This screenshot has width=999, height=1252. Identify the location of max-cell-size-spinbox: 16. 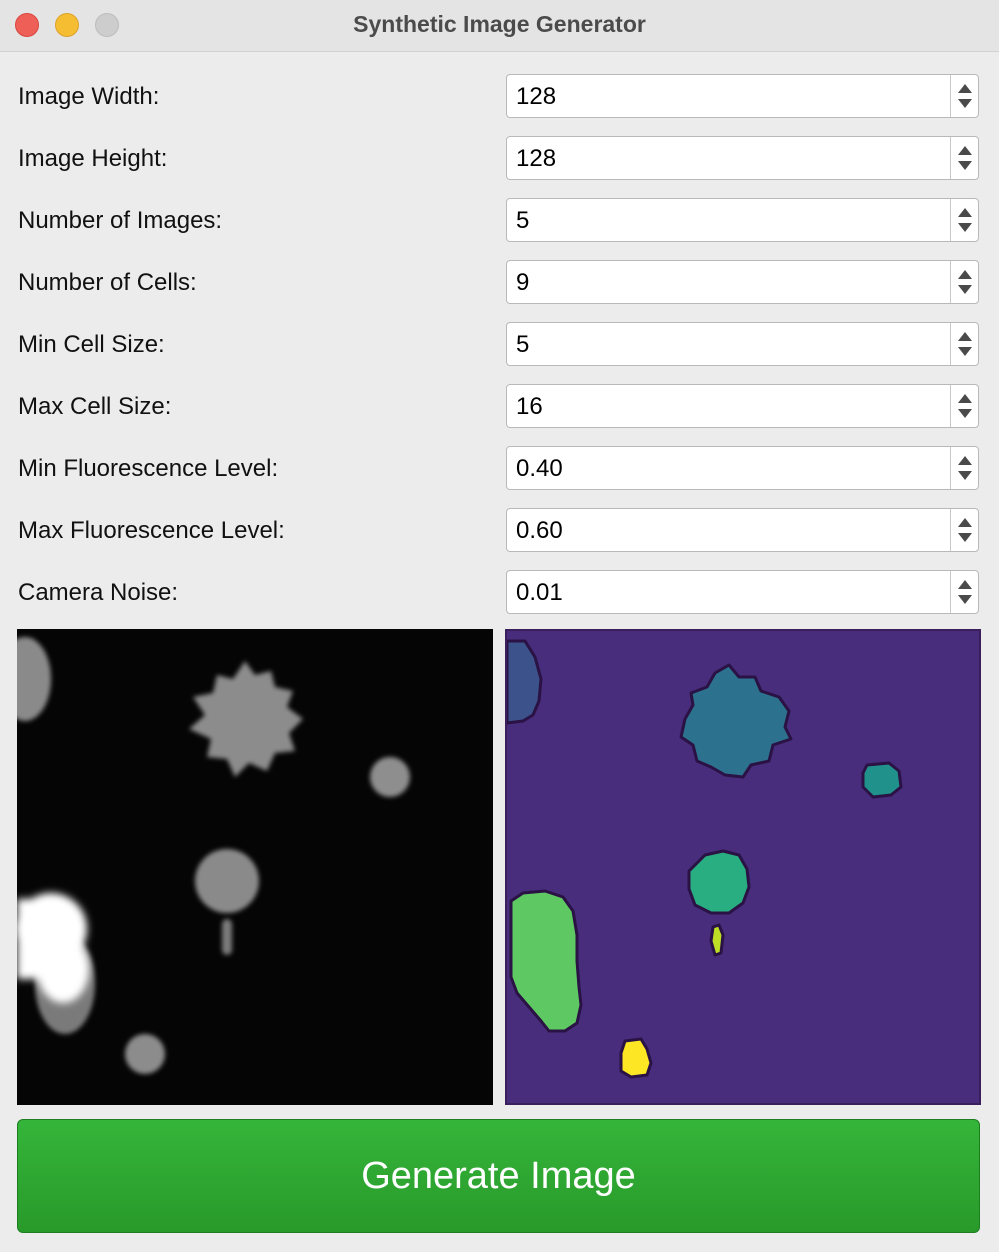
(742, 406).